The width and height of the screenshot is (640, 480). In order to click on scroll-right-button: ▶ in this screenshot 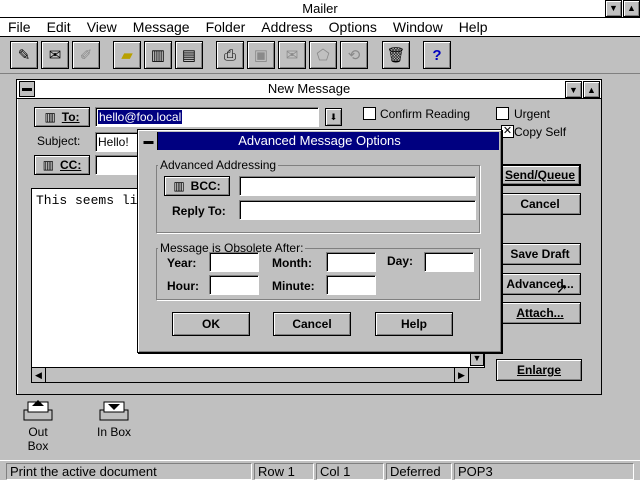, I will do `click(461, 375)`.